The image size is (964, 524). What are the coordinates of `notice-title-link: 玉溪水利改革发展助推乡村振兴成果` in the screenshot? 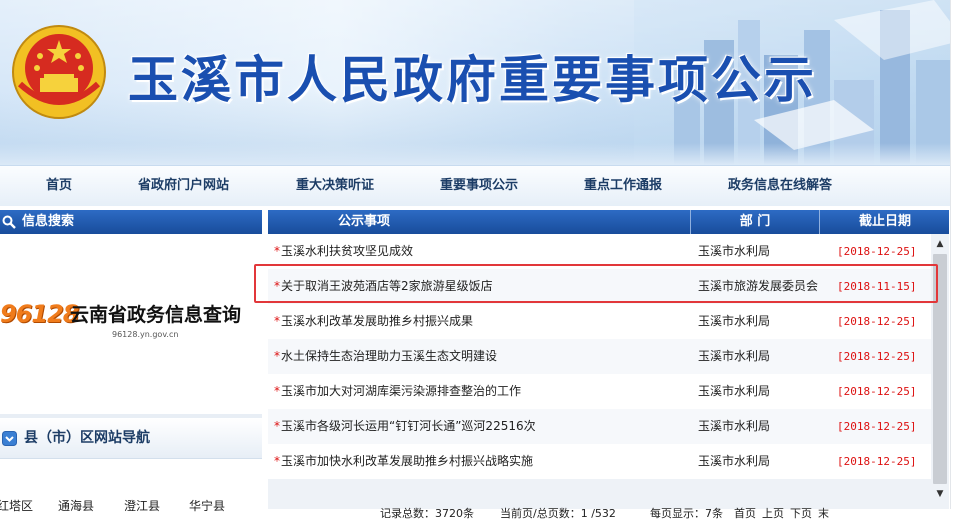 It's located at (377, 321).